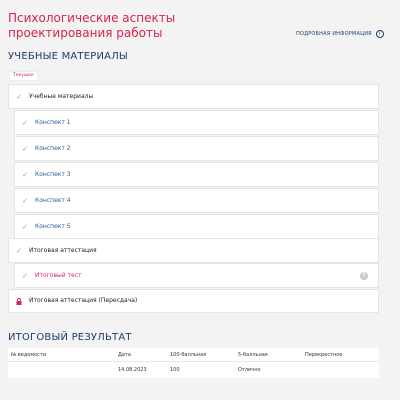 The width and height of the screenshot is (400, 400). I want to click on material-item-konspekt-4: ✓ Конспект 4, so click(196, 200).